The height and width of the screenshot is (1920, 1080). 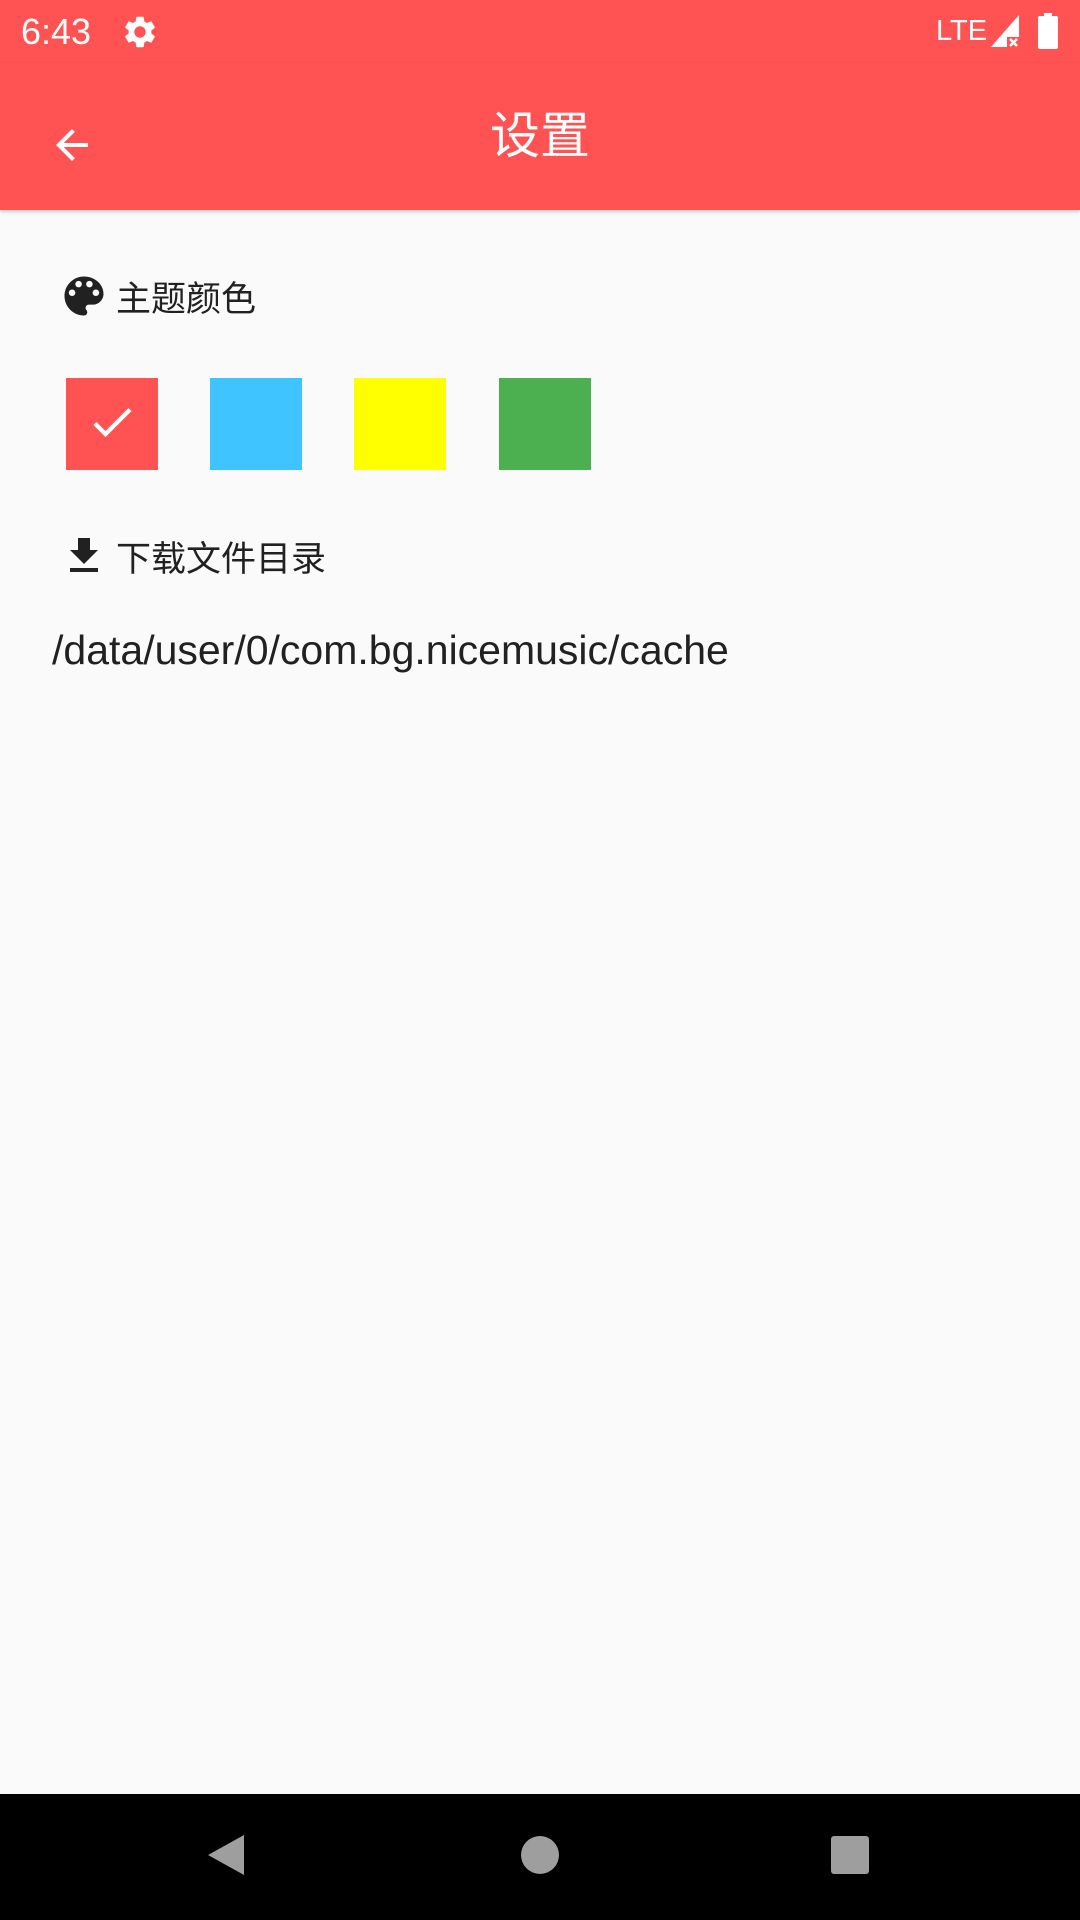 I want to click on app-bar: 设置, so click(x=540, y=136).